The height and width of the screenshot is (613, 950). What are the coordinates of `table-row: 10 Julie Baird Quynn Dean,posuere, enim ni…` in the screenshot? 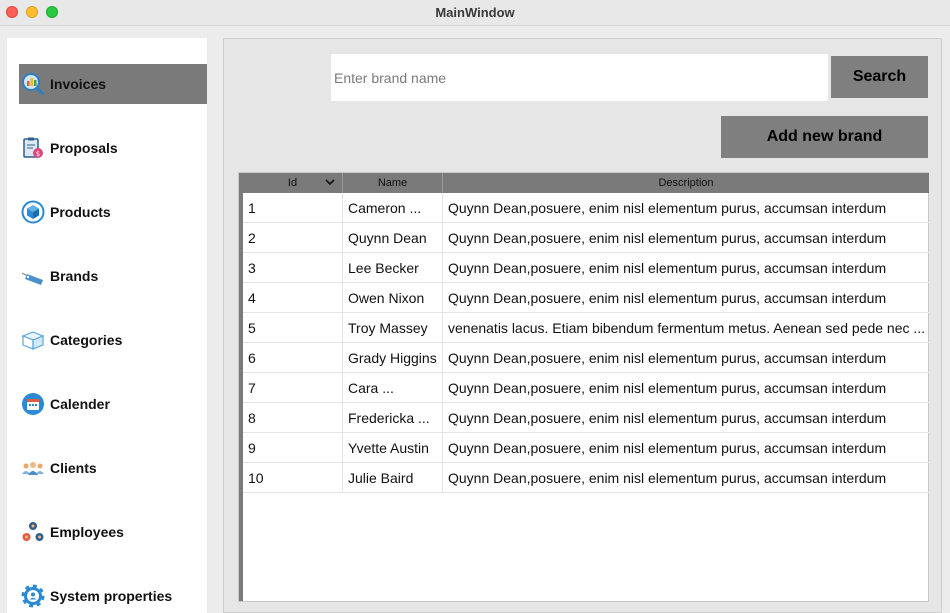 It's located at (586, 478).